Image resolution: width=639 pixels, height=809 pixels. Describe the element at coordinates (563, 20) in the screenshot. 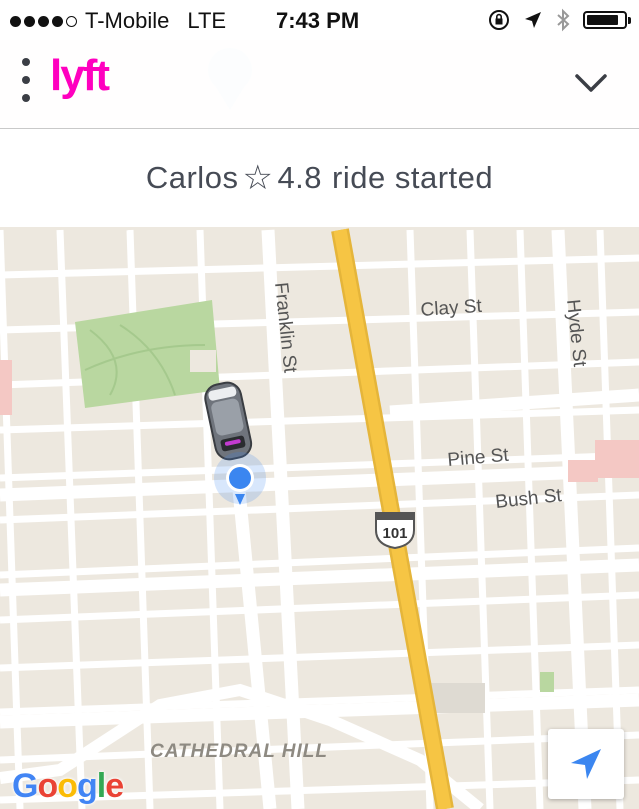

I see `bluetooth-icon` at that location.